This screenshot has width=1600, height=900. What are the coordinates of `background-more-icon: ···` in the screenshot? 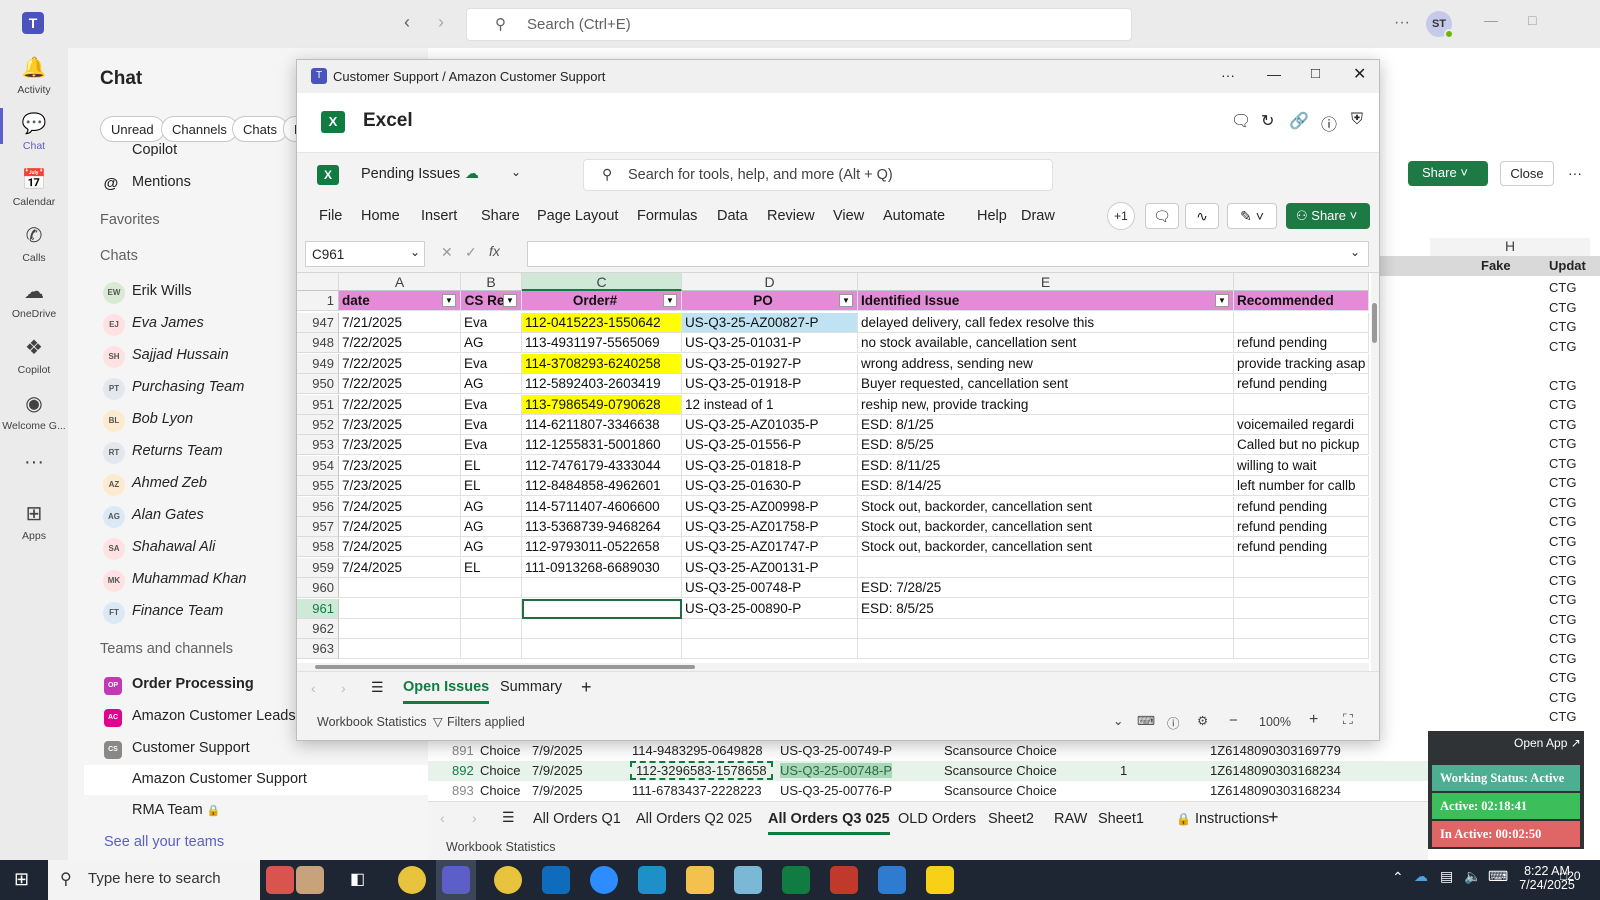 It's located at (1575, 173).